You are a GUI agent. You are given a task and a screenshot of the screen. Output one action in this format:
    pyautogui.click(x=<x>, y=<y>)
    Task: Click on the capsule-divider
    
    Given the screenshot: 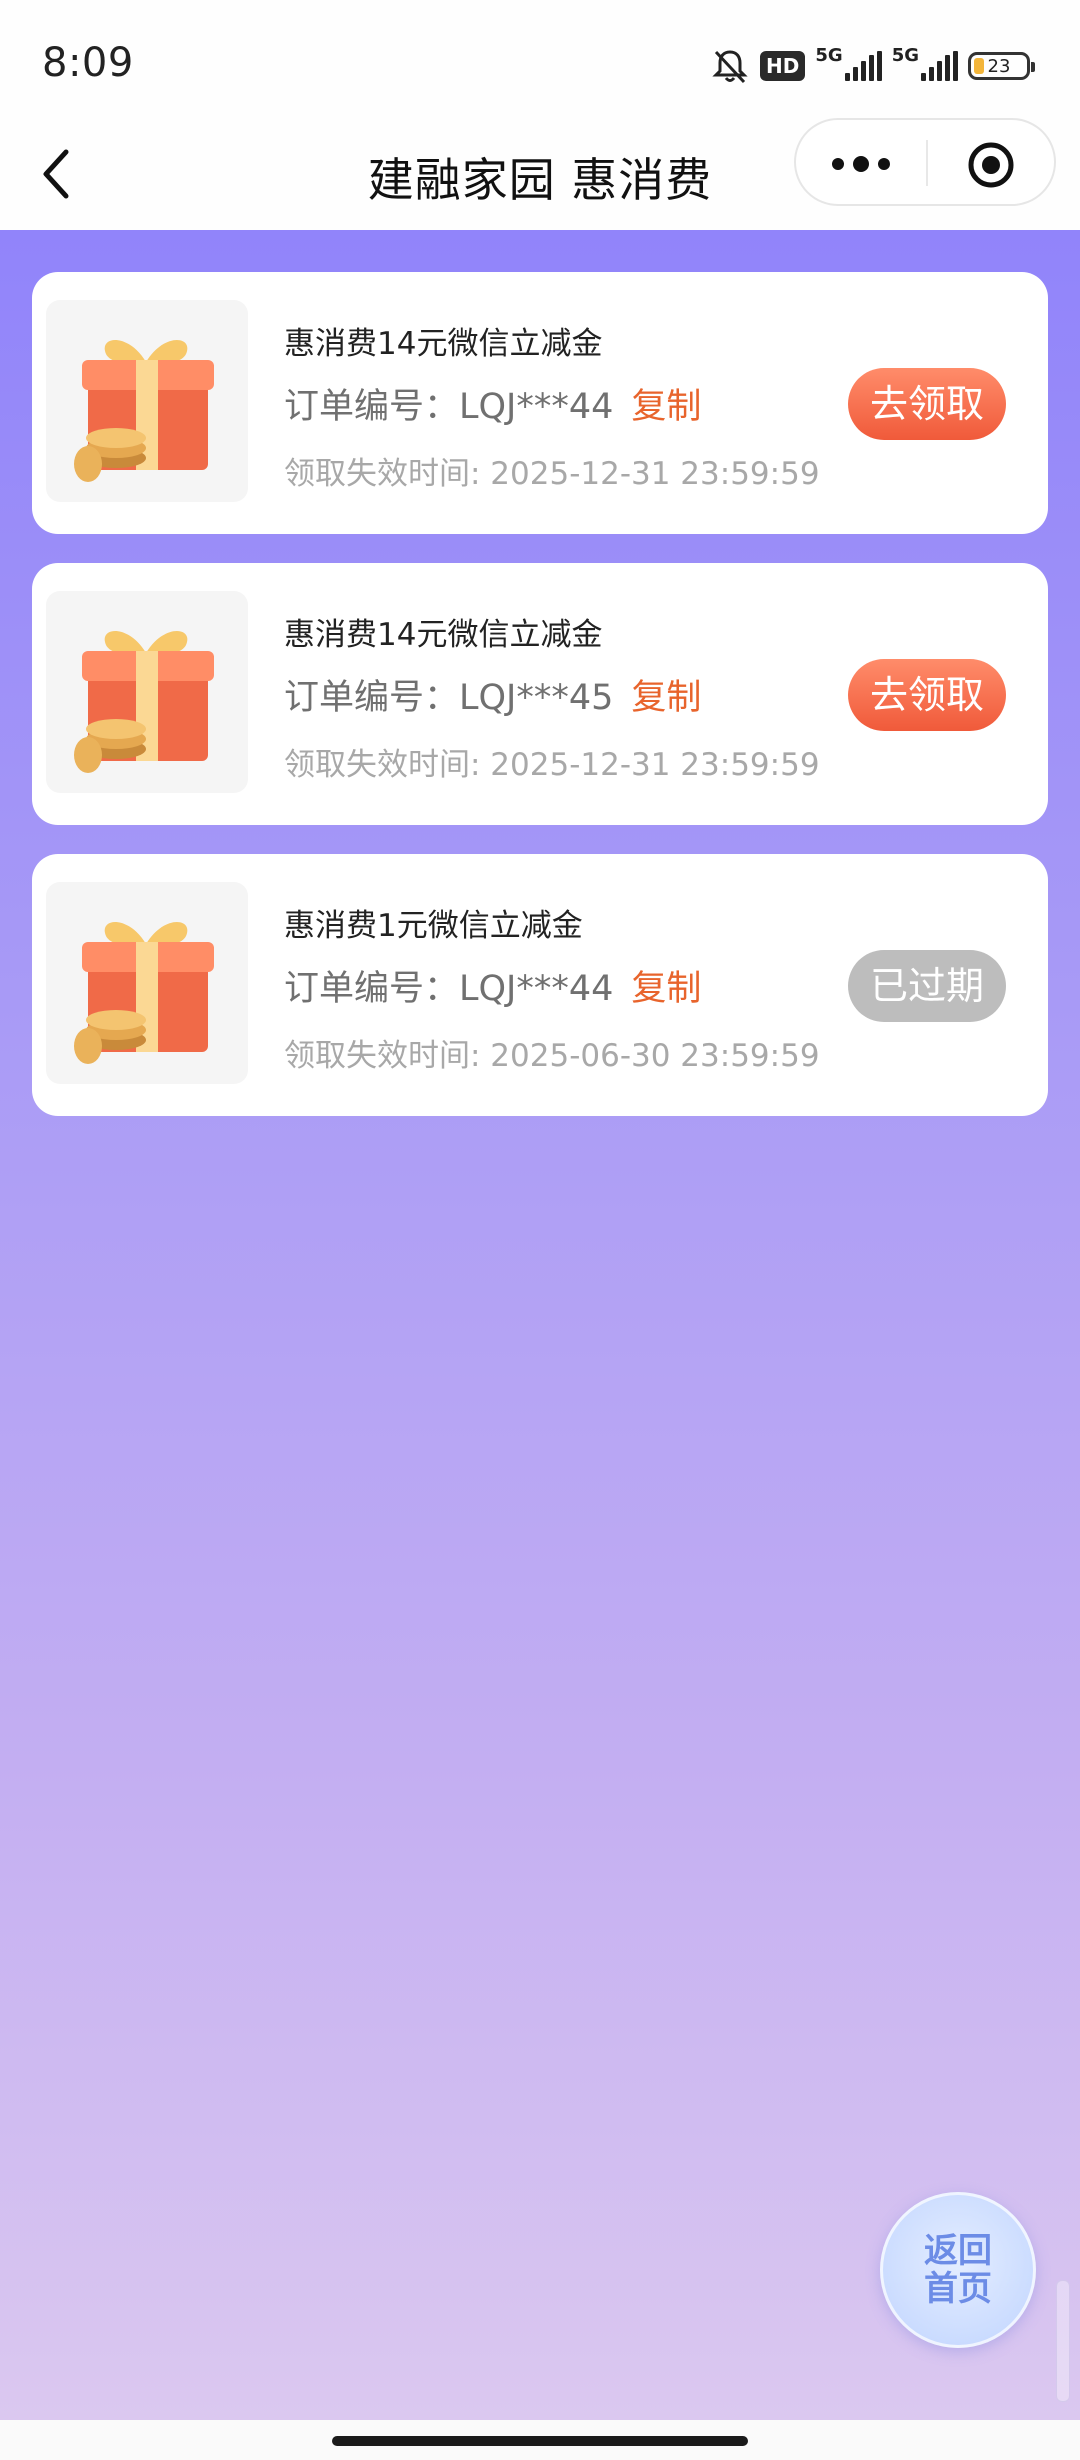 What is the action you would take?
    pyautogui.click(x=927, y=163)
    